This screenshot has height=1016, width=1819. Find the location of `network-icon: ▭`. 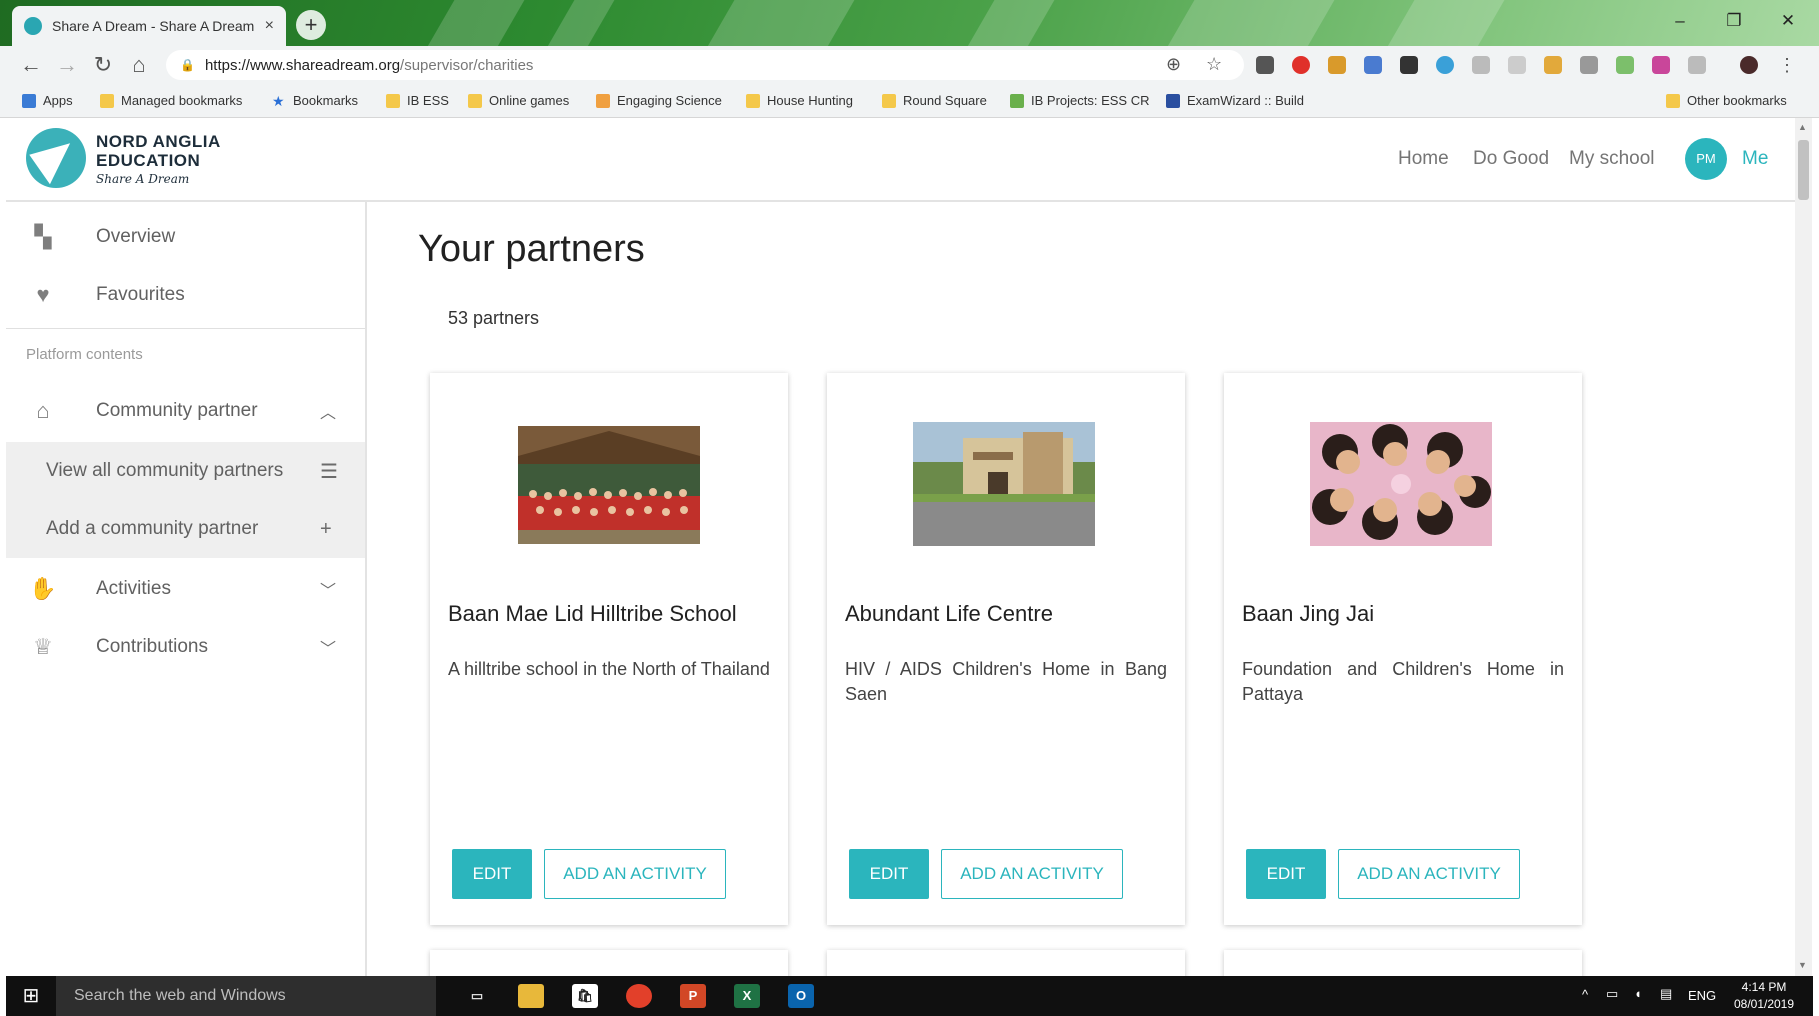

network-icon: ▭ is located at coordinates (1612, 994).